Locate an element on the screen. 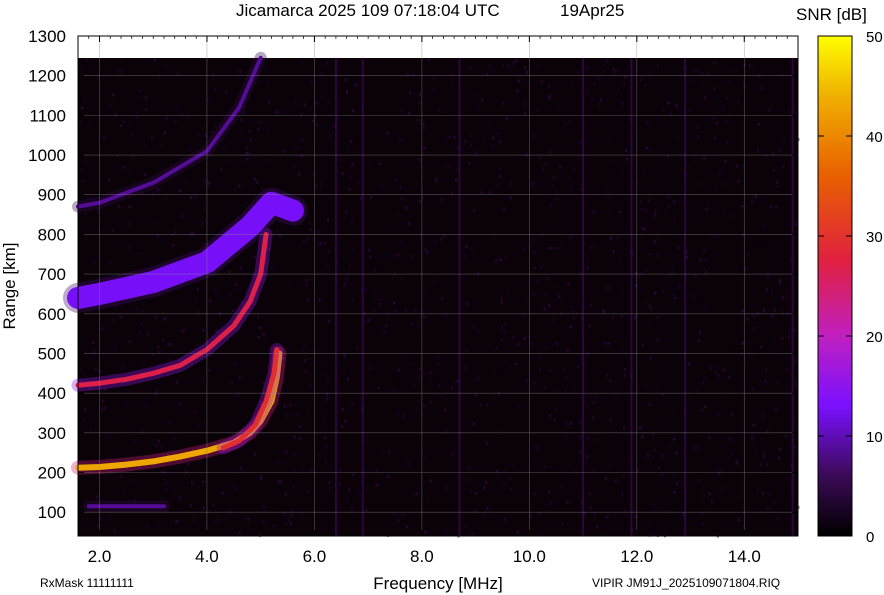 This screenshot has width=884, height=595. x-tick-label: 10.0 is located at coordinates (529, 556).